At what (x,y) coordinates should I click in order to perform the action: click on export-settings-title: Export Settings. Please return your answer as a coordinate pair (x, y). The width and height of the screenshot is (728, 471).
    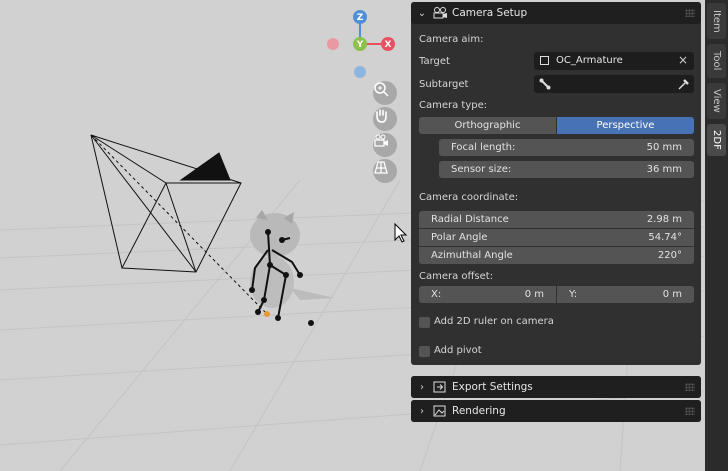
    Looking at the image, I should click on (492, 387).